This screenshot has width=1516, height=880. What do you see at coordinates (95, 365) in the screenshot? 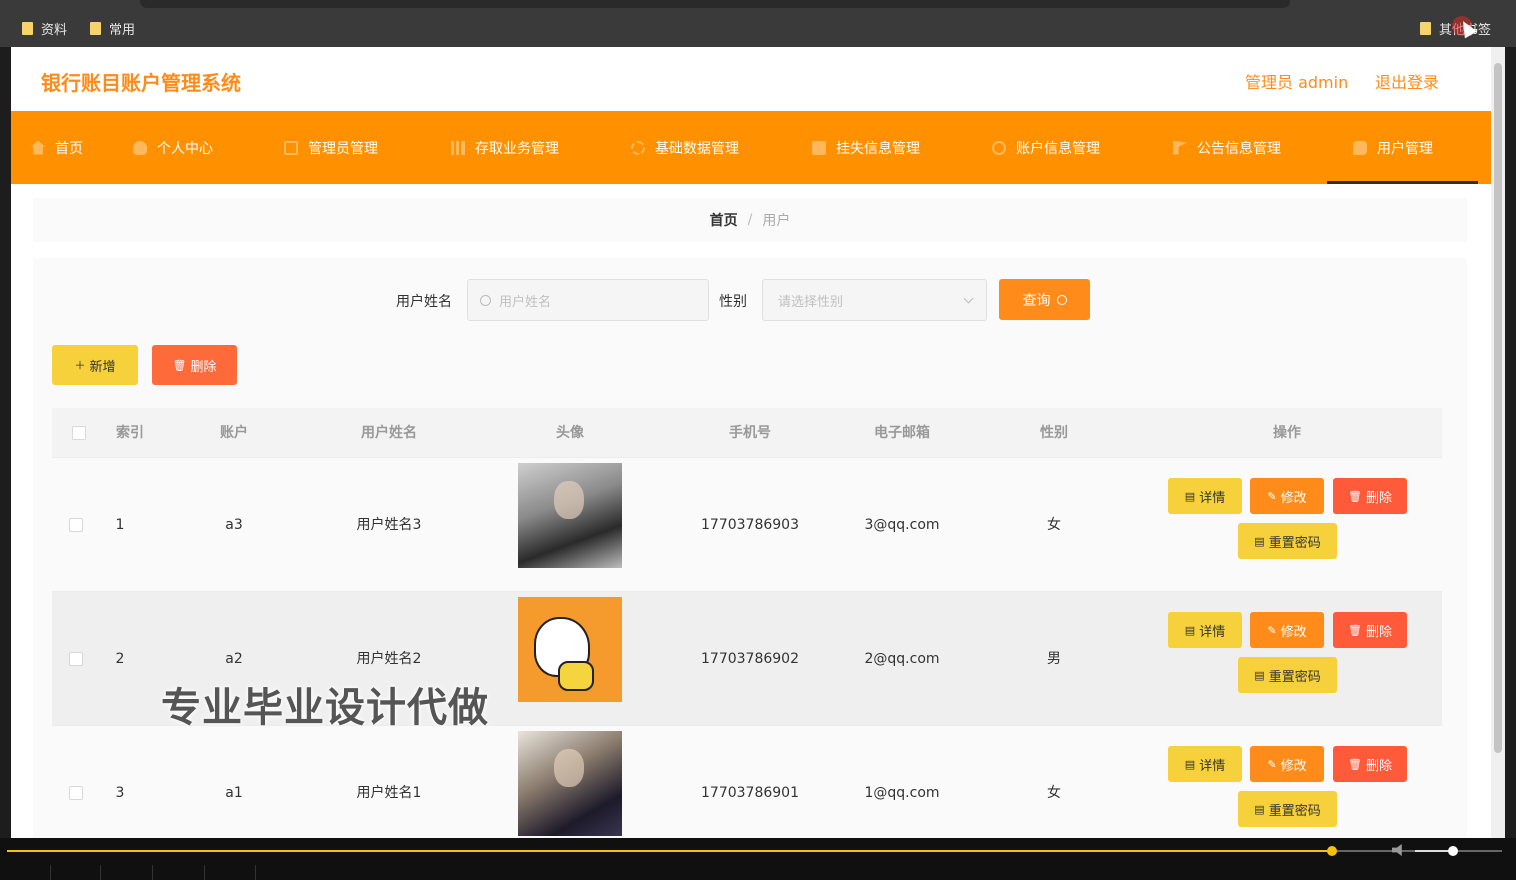
I see `add-button: ＋ 新增` at bounding box center [95, 365].